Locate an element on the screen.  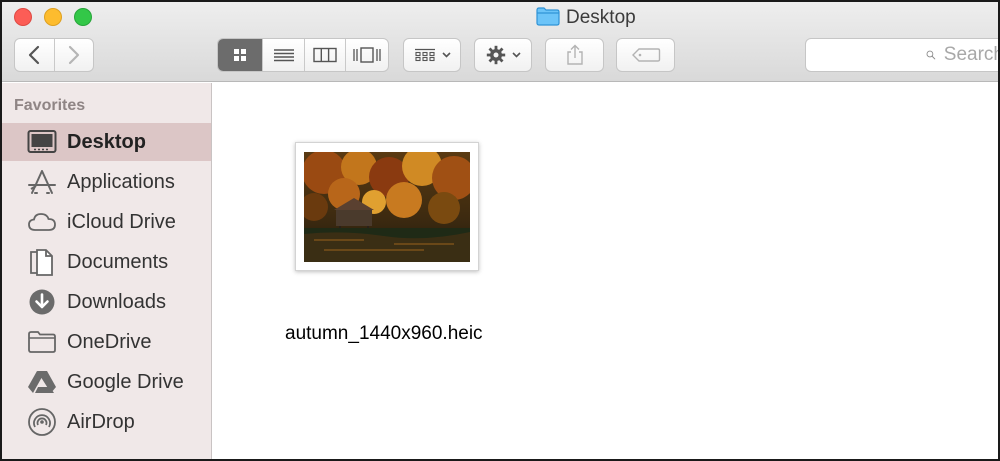
sidebar-item-icloud-drive: iCloud Drive is located at coordinates (106, 222).